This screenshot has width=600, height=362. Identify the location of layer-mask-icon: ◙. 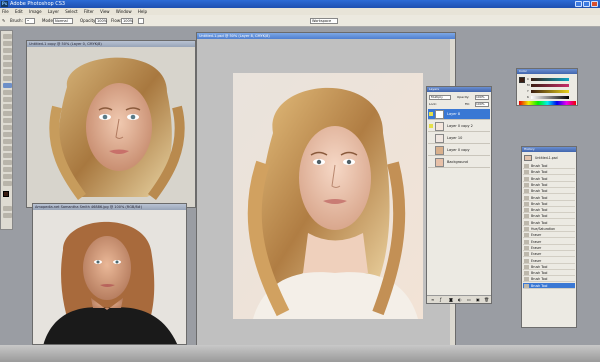
(451, 299).